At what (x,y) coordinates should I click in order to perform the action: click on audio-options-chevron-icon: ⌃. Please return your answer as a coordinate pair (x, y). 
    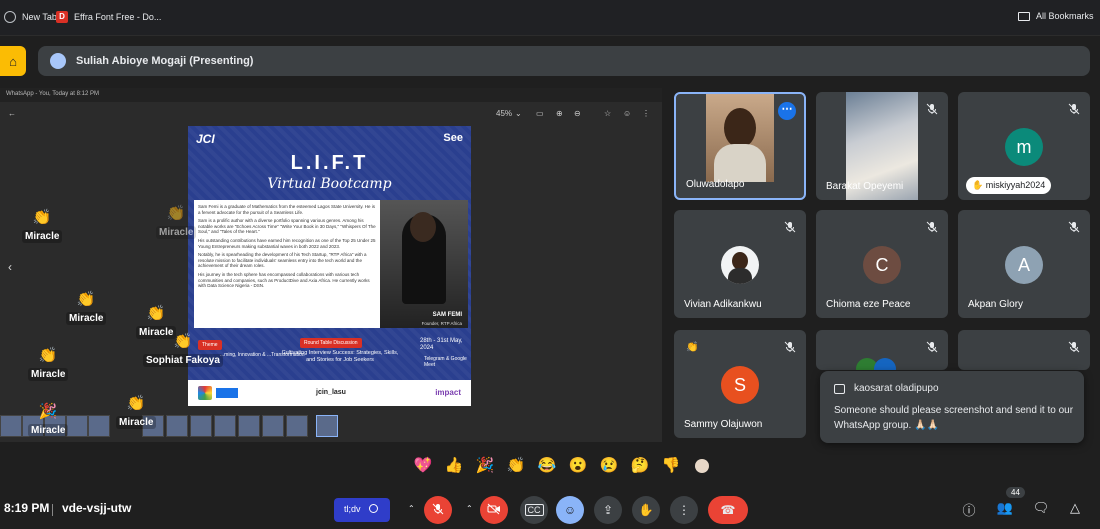
    Looking at the image, I should click on (411, 508).